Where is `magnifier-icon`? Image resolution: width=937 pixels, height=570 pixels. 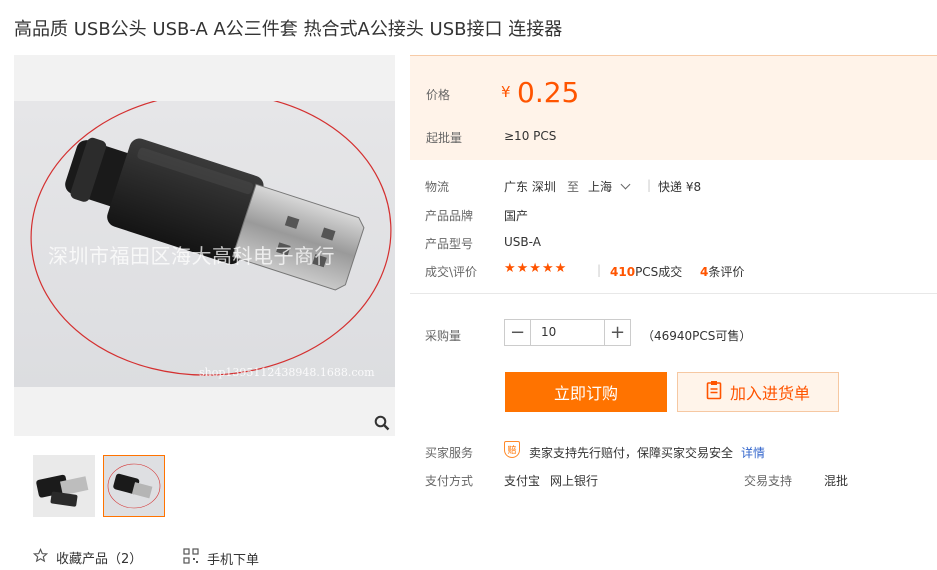
magnifier-icon is located at coordinates (382, 423).